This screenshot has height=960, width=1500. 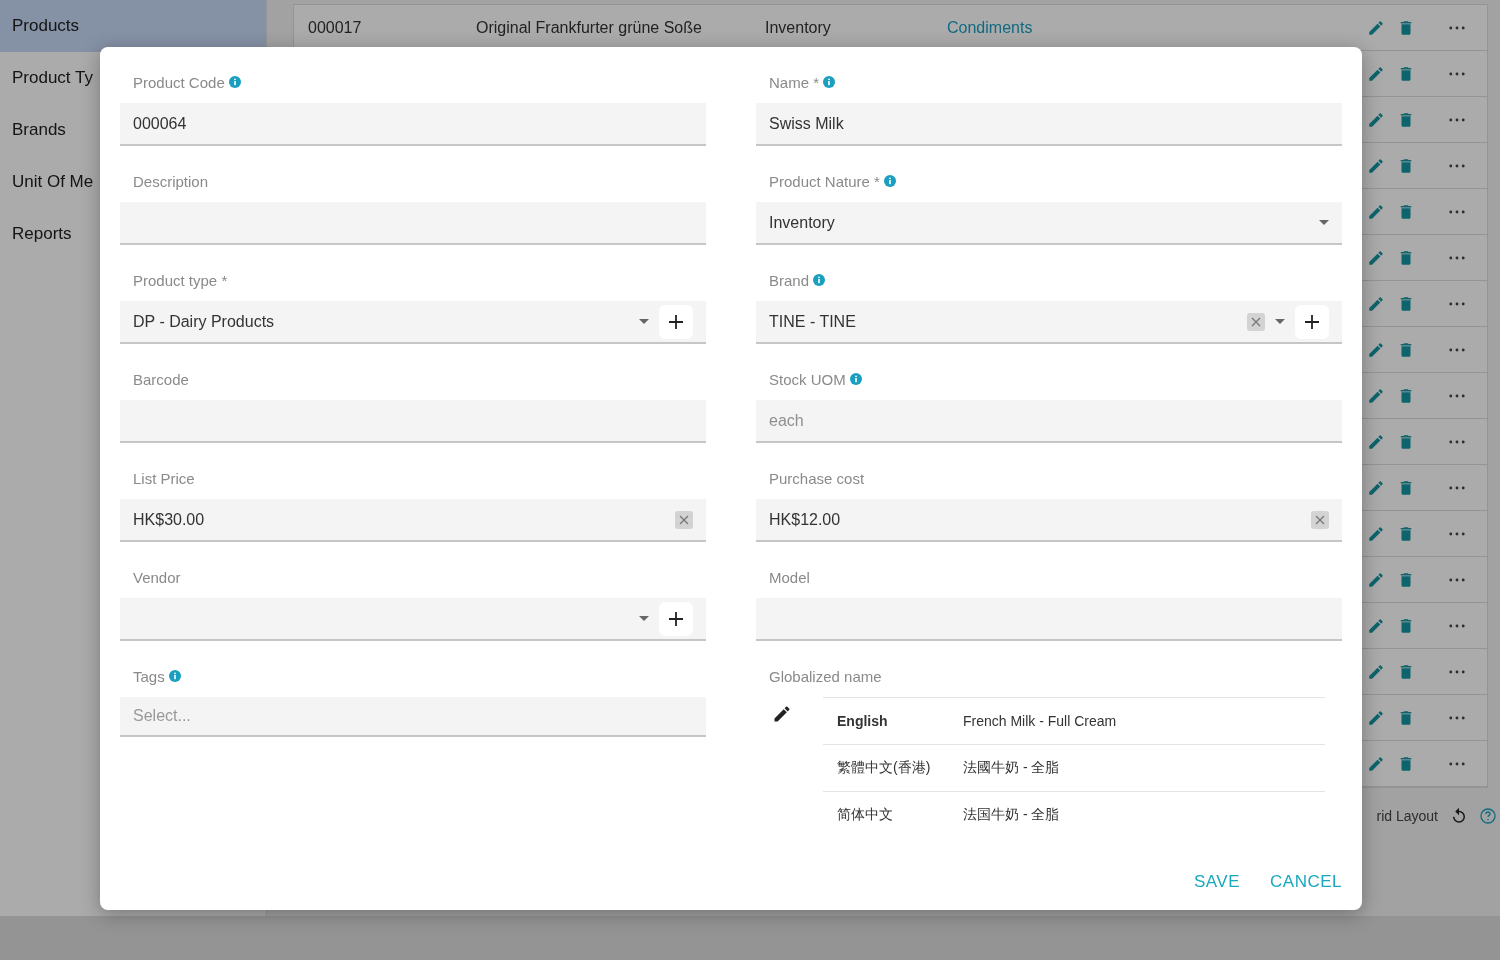 I want to click on name-cell-text: French Milk - Full Cream, so click(x=1040, y=721).